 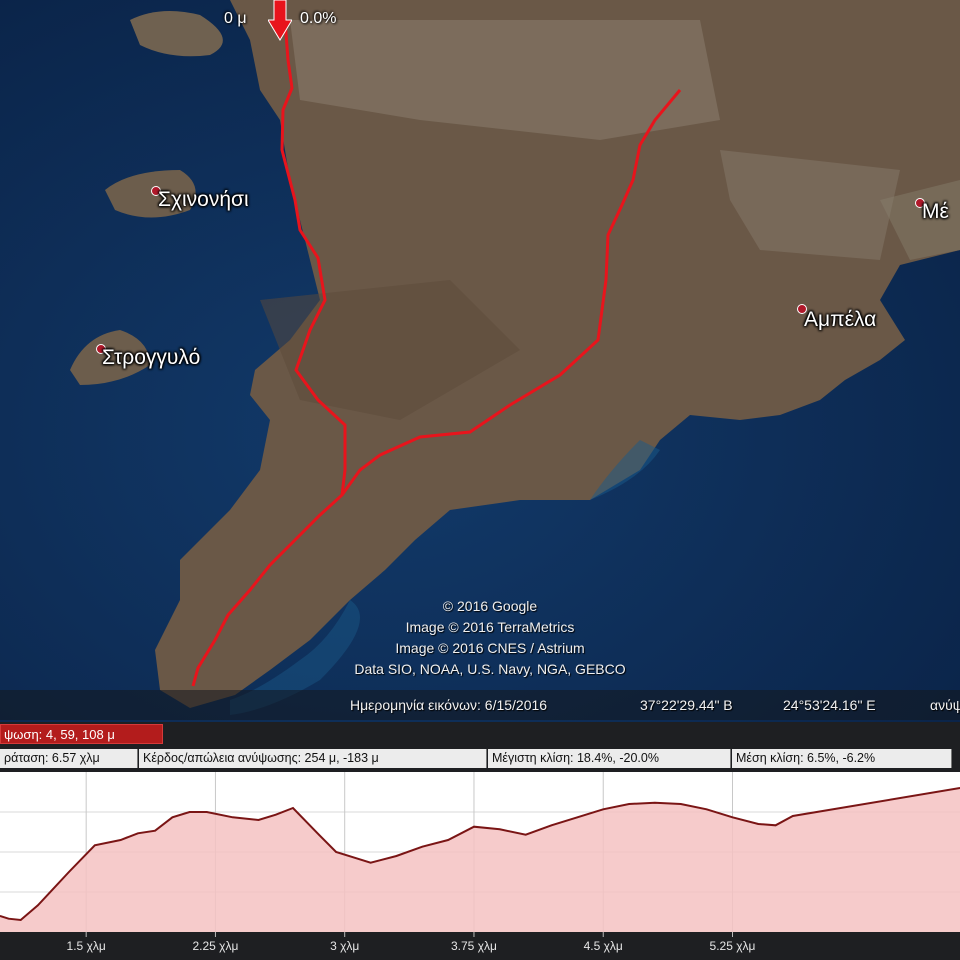 I want to click on place-label-ampela: Αμπέλα, so click(x=840, y=320).